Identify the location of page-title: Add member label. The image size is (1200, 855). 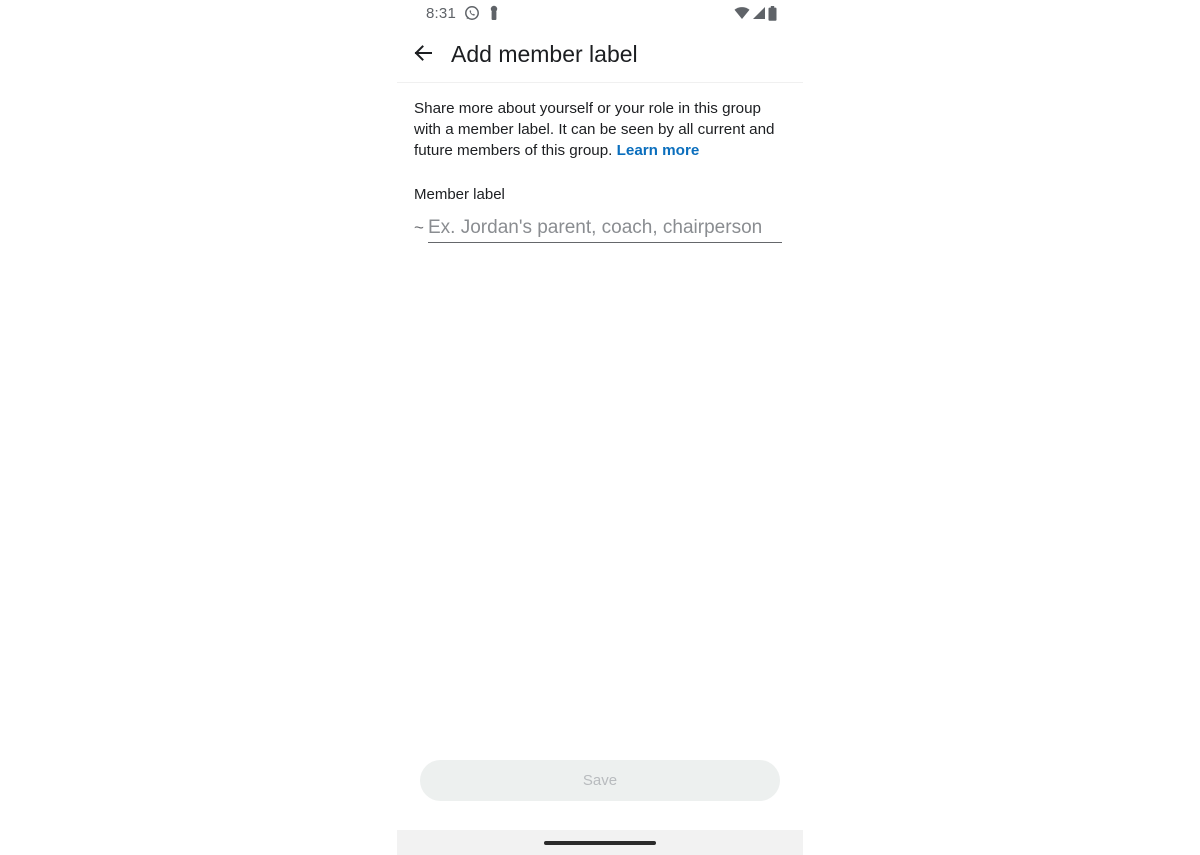
(544, 54).